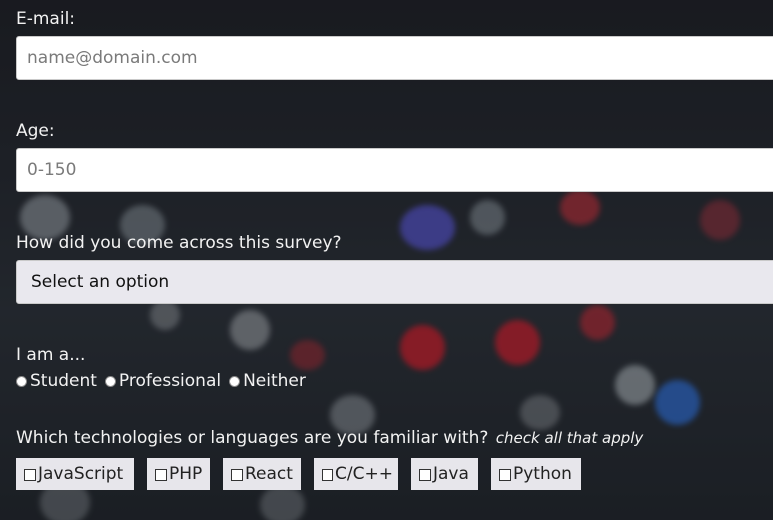 The width and height of the screenshot is (773, 520). Describe the element at coordinates (394, 170) in the screenshot. I see `age-field` at that location.